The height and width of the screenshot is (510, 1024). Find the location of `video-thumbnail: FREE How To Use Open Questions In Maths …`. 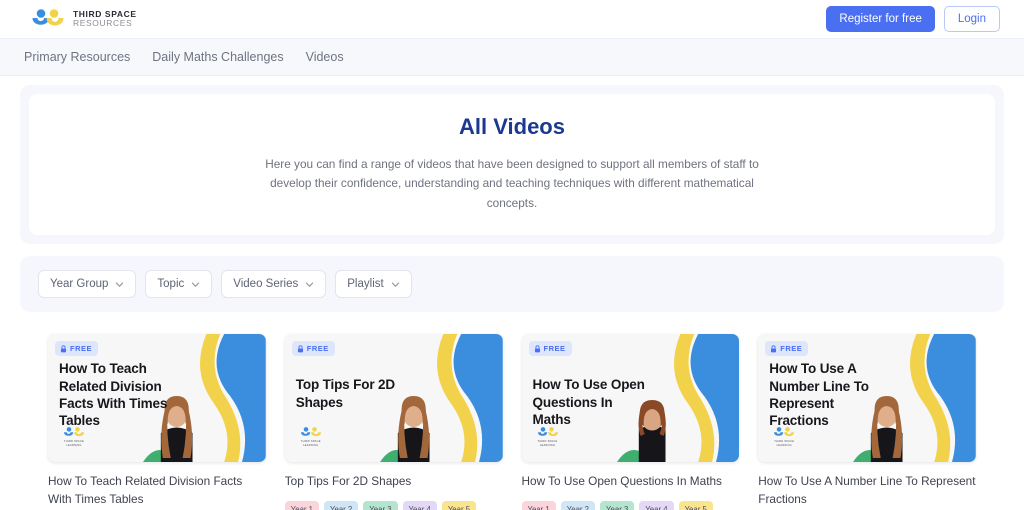

video-thumbnail: FREE How To Use Open Questions In Maths … is located at coordinates (630, 398).